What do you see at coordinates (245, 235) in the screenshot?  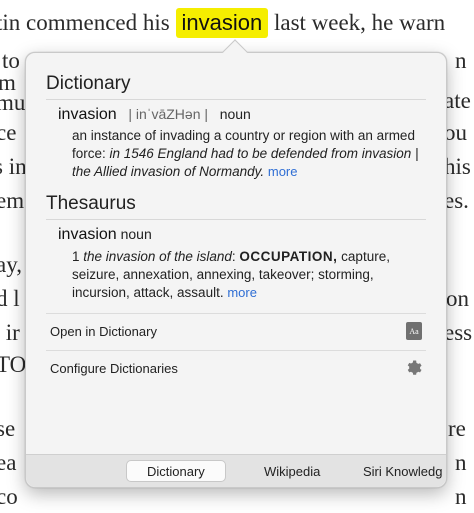 I see `thesaurus-entry-header: invasion noun` at bounding box center [245, 235].